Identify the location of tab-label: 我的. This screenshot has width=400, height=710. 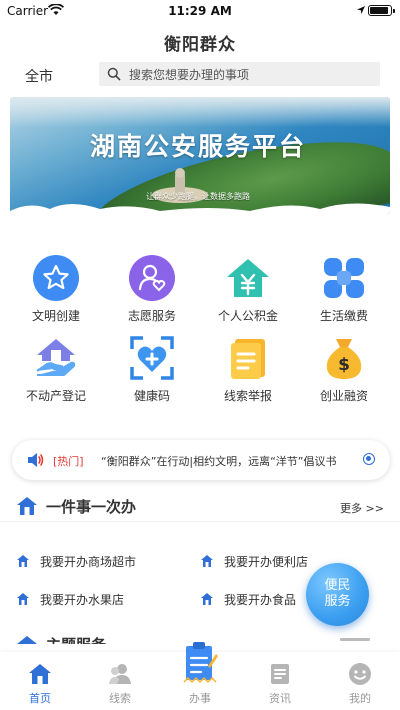
(360, 698).